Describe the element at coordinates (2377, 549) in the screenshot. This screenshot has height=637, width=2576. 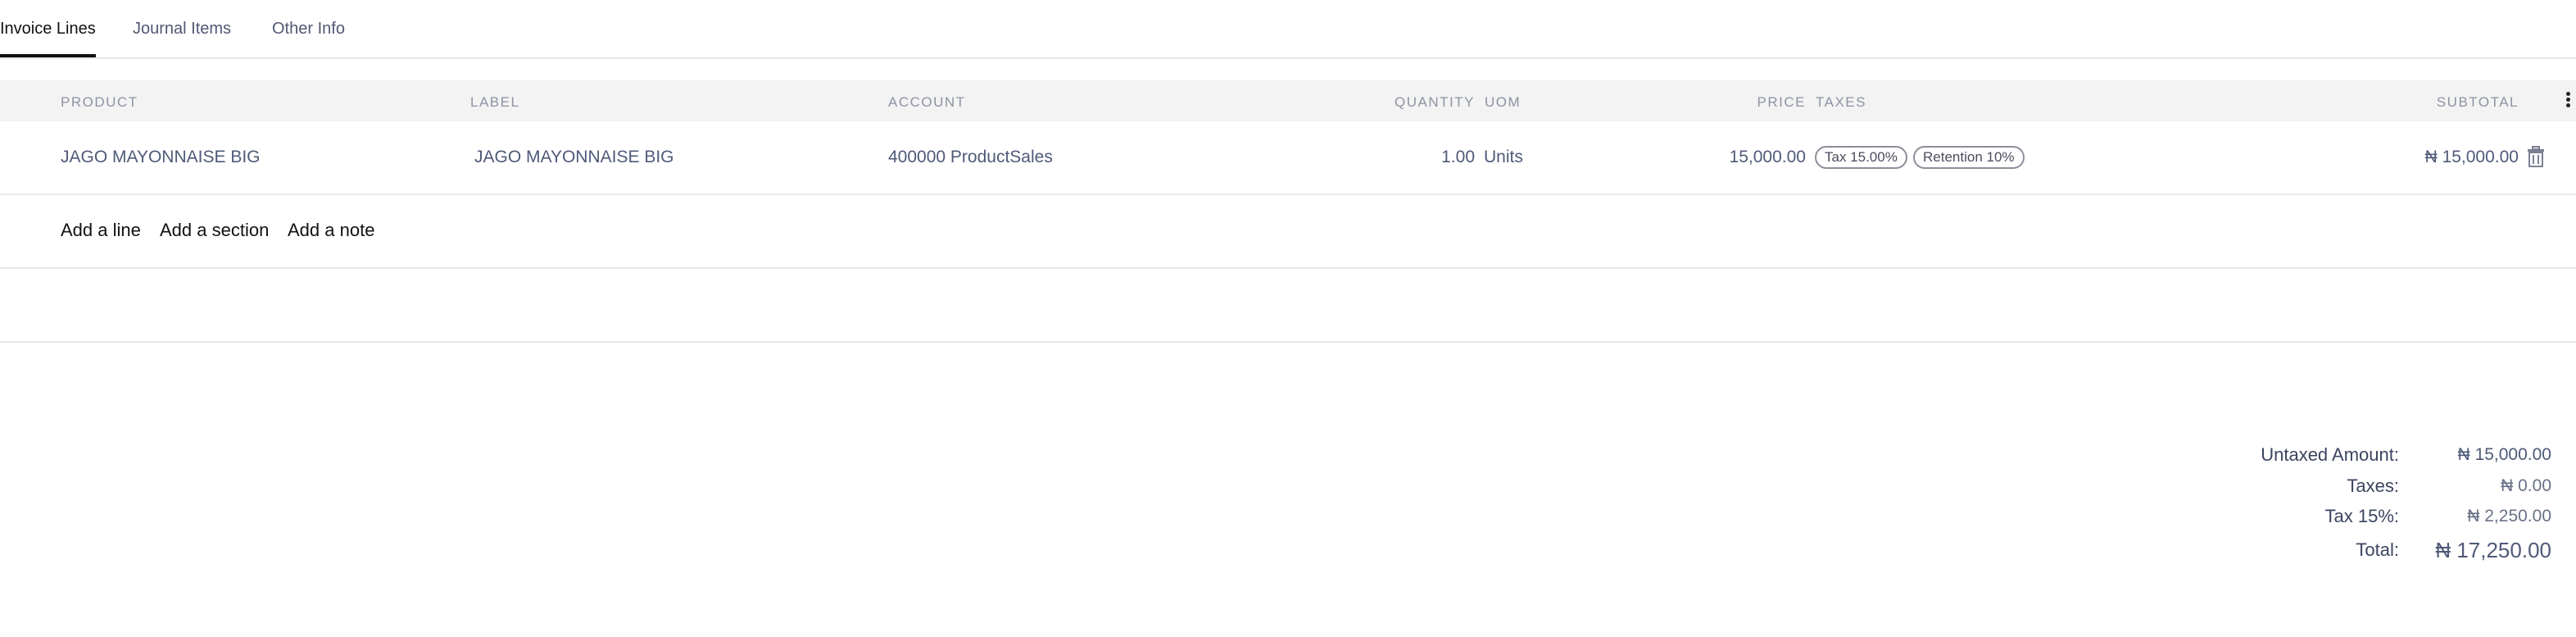
I see `total-label: Total:` at that location.